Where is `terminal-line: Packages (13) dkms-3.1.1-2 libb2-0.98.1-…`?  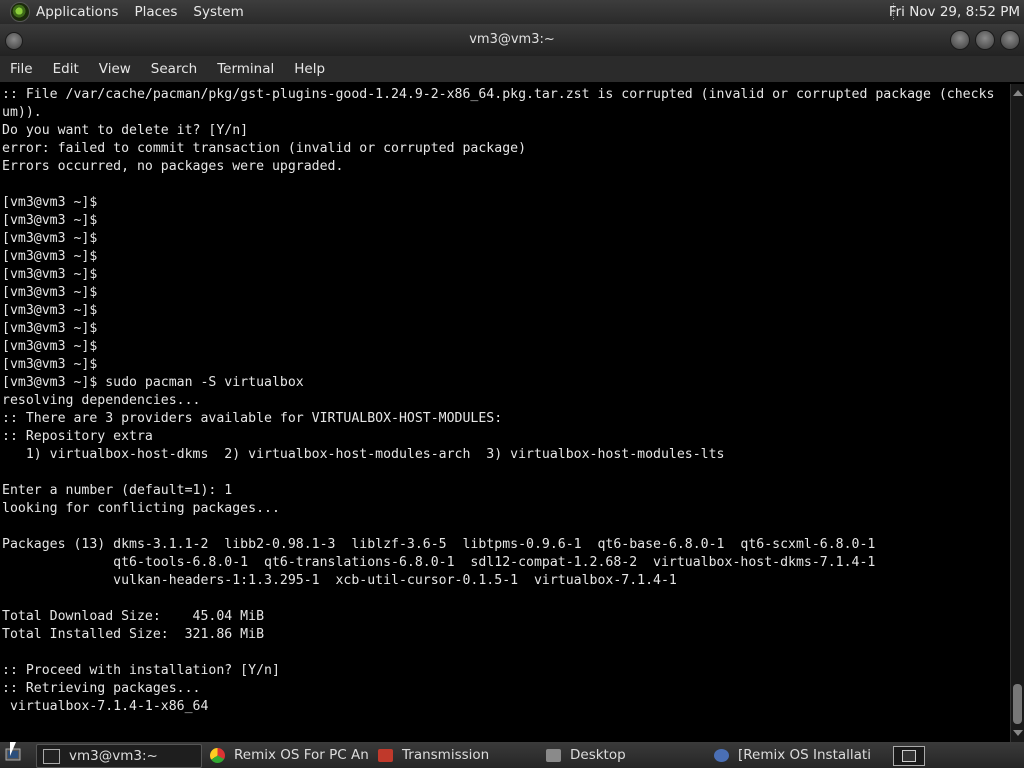 terminal-line: Packages (13) dkms-3.1.1-2 libb2-0.98.1-… is located at coordinates (439, 544).